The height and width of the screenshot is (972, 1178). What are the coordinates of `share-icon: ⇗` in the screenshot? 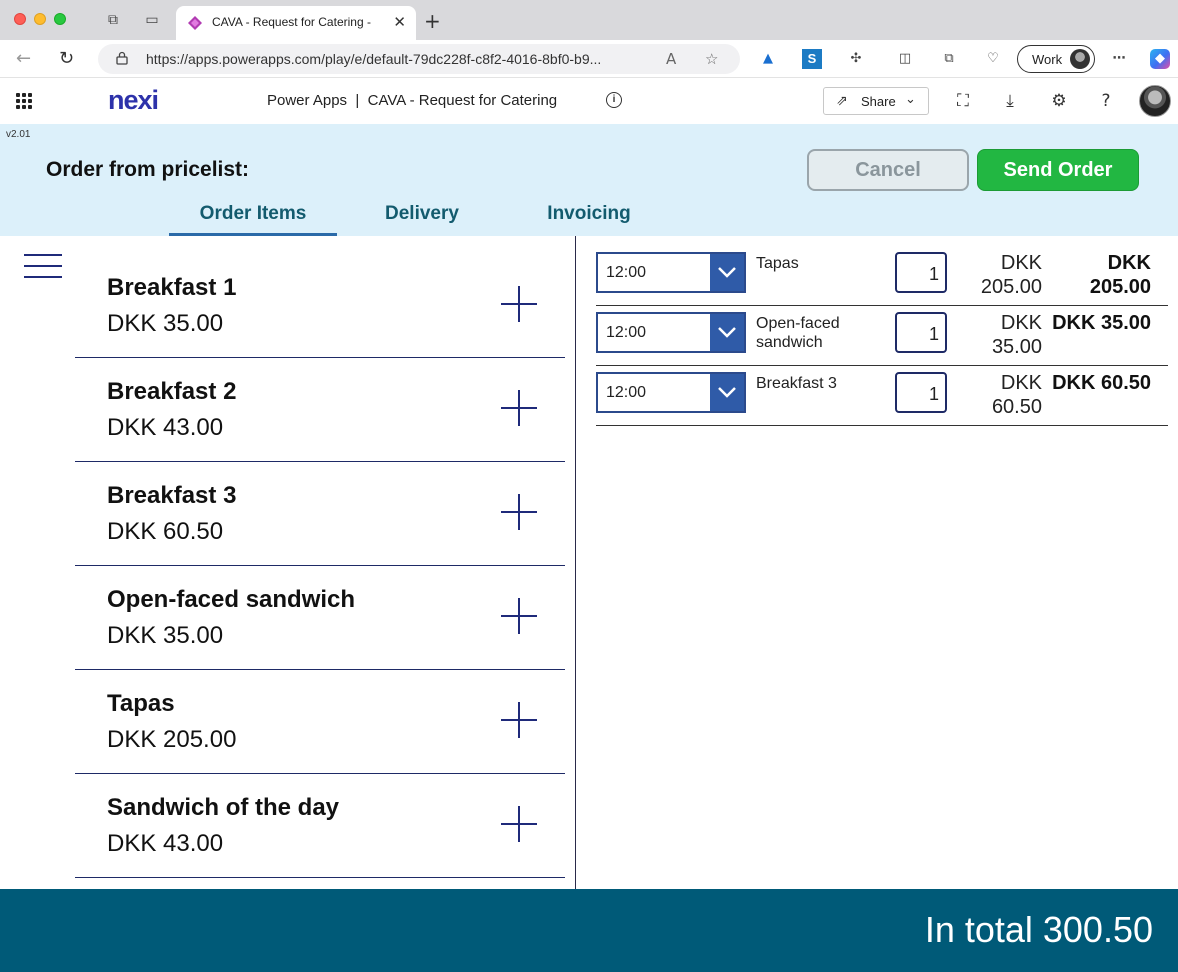 It's located at (842, 101).